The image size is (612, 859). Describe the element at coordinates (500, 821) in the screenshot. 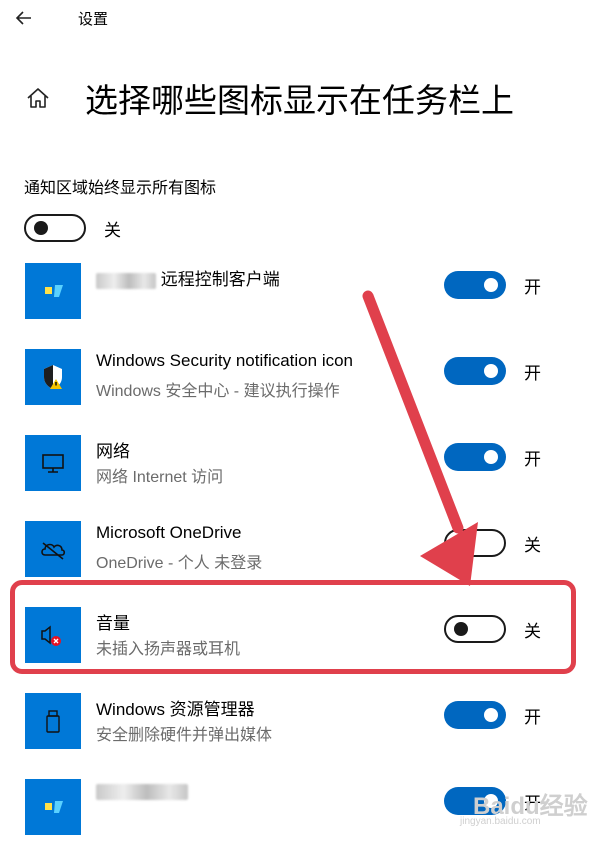

I see `watermark-url: jingyan.baidu.com` at that location.